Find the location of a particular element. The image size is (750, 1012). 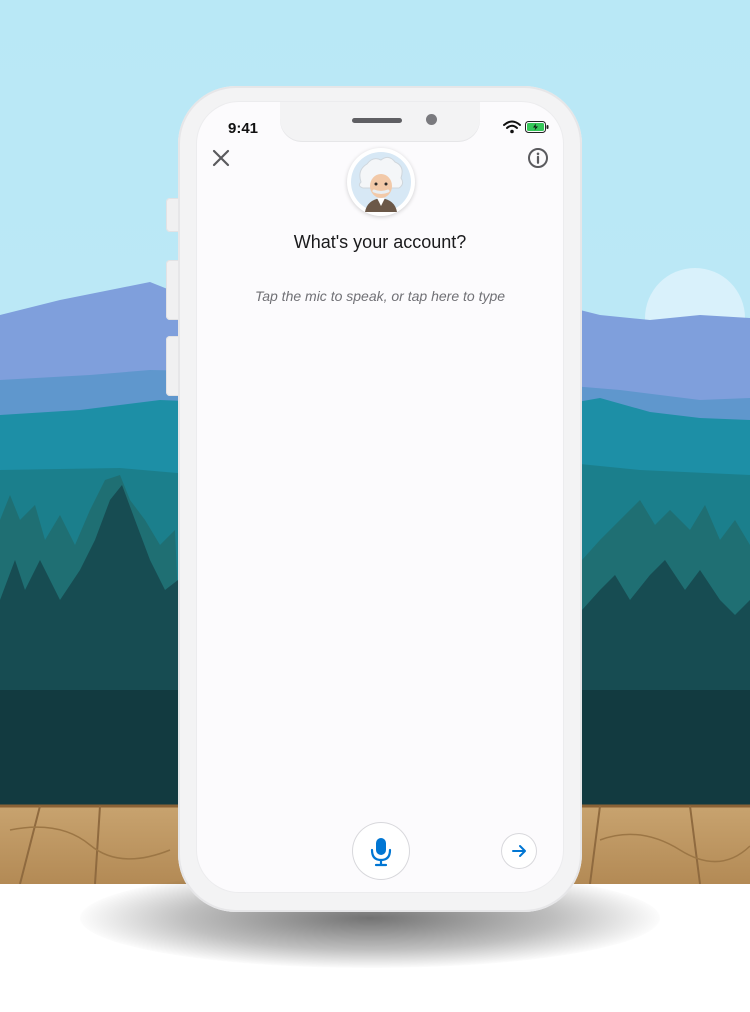

einstein-icon is located at coordinates (381, 182).